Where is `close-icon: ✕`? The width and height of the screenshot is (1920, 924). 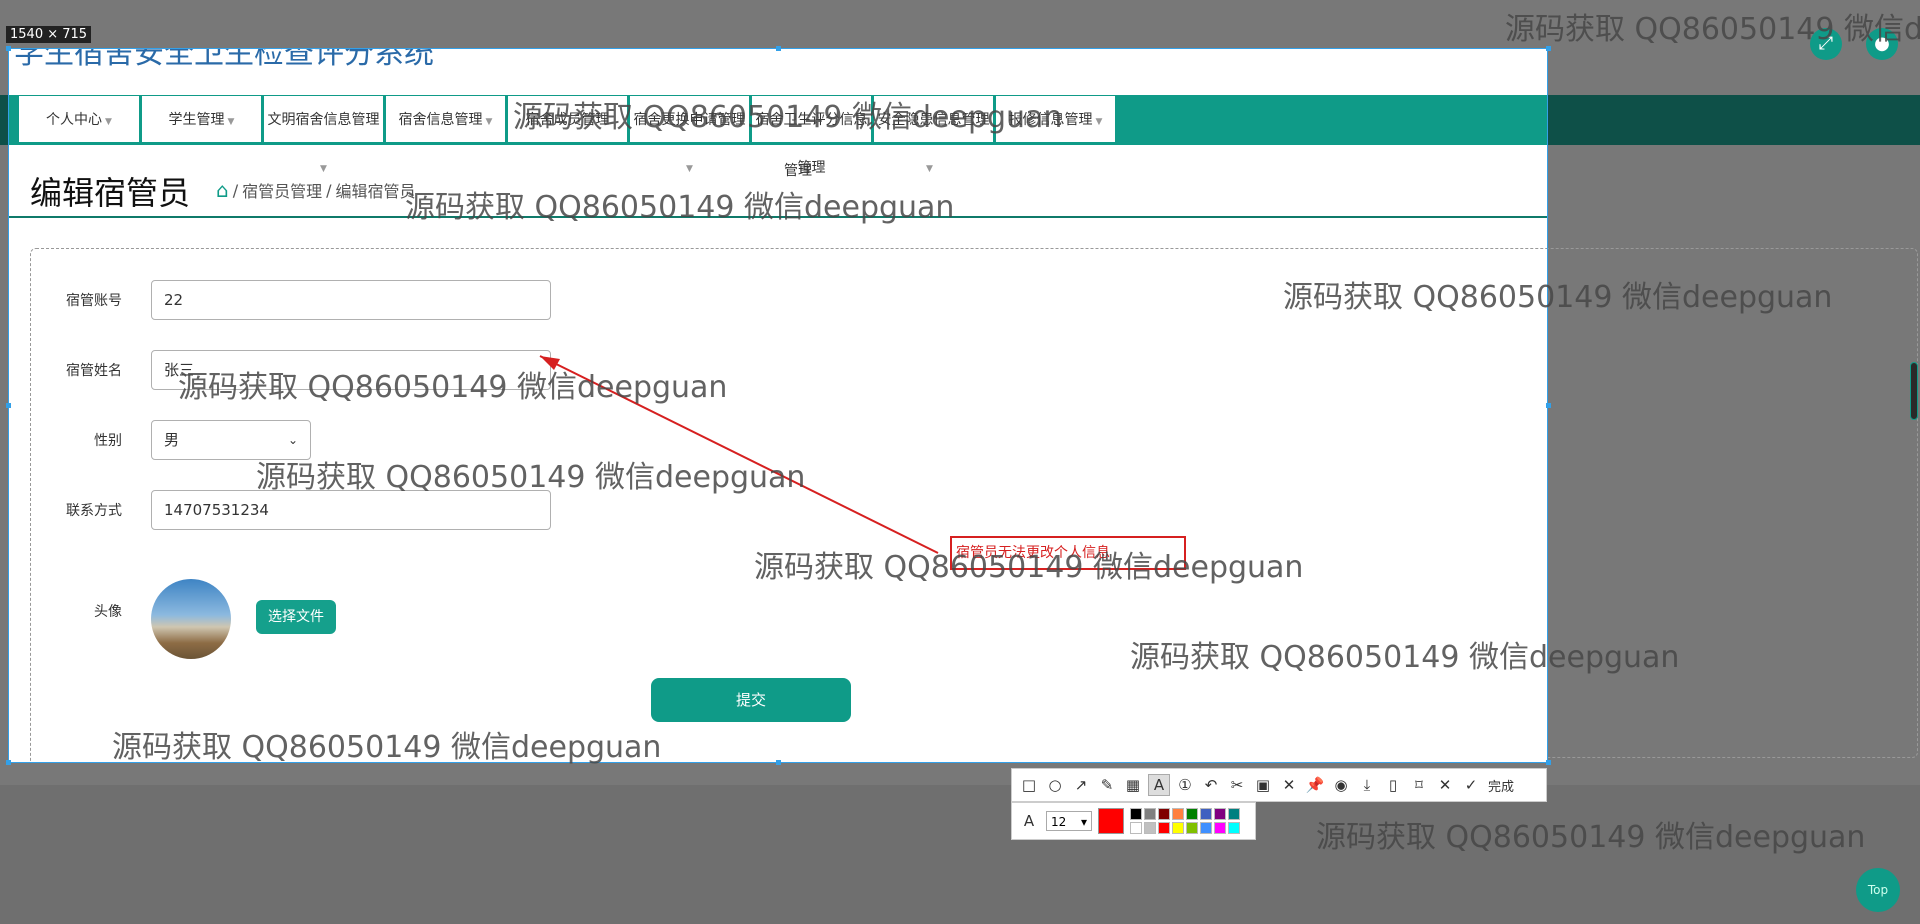 close-icon: ✕ is located at coordinates (1445, 785).